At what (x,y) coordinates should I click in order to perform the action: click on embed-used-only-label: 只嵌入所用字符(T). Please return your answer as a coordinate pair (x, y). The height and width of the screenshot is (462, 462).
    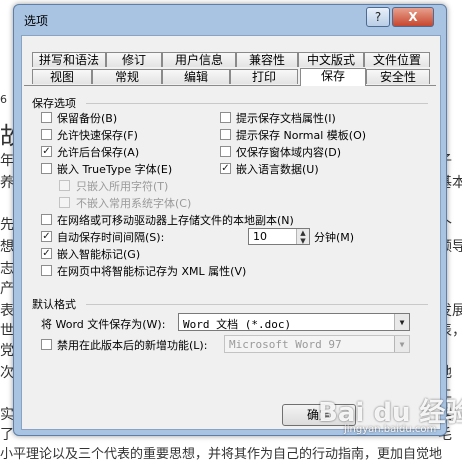
    Looking at the image, I should click on (122, 186).